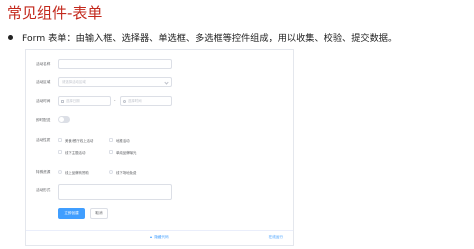  I want to click on cancel-button: 取消, so click(99, 213).